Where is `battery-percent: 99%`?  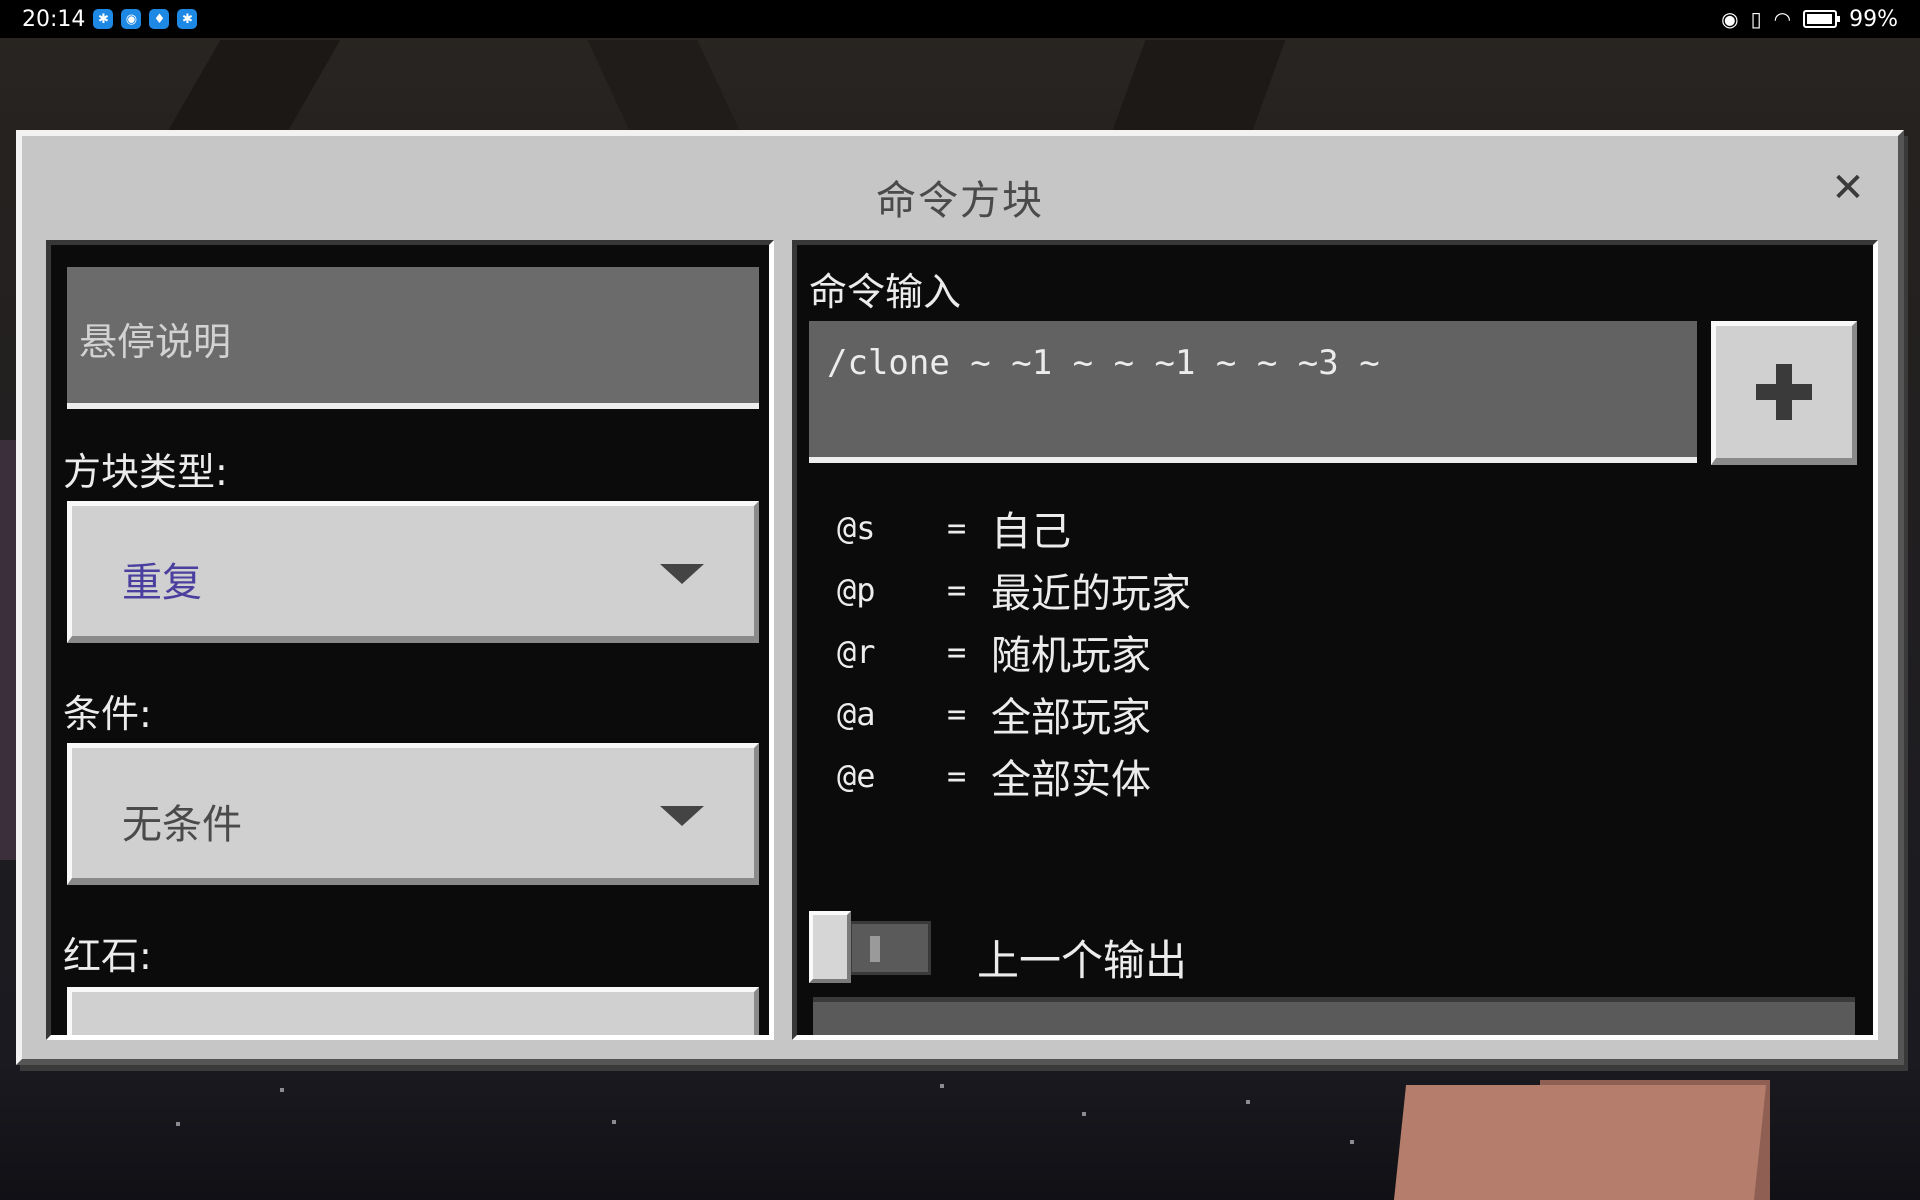 battery-percent: 99% is located at coordinates (1873, 19).